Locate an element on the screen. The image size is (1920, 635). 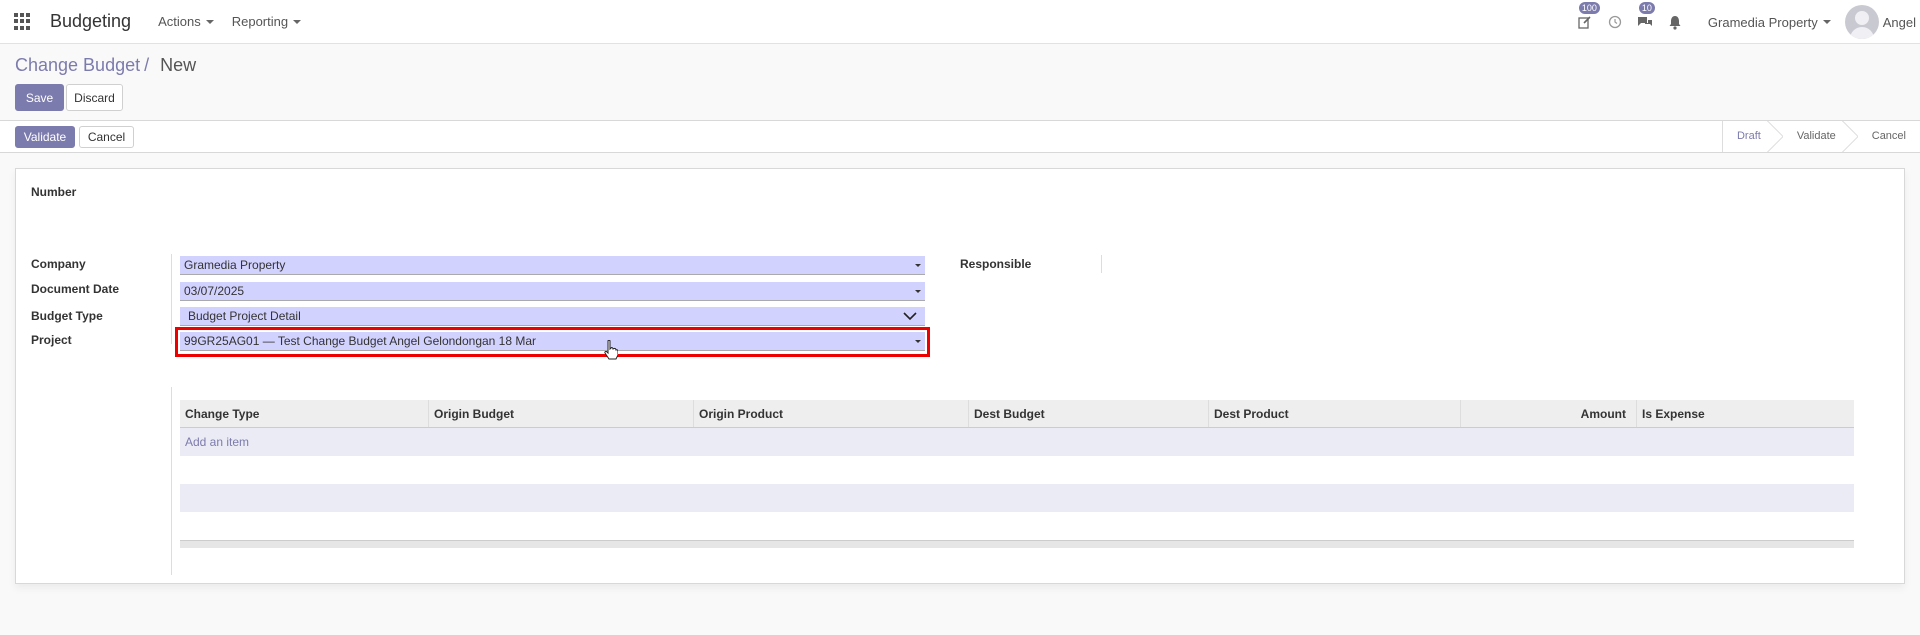
bell-icon is located at coordinates (1675, 22).